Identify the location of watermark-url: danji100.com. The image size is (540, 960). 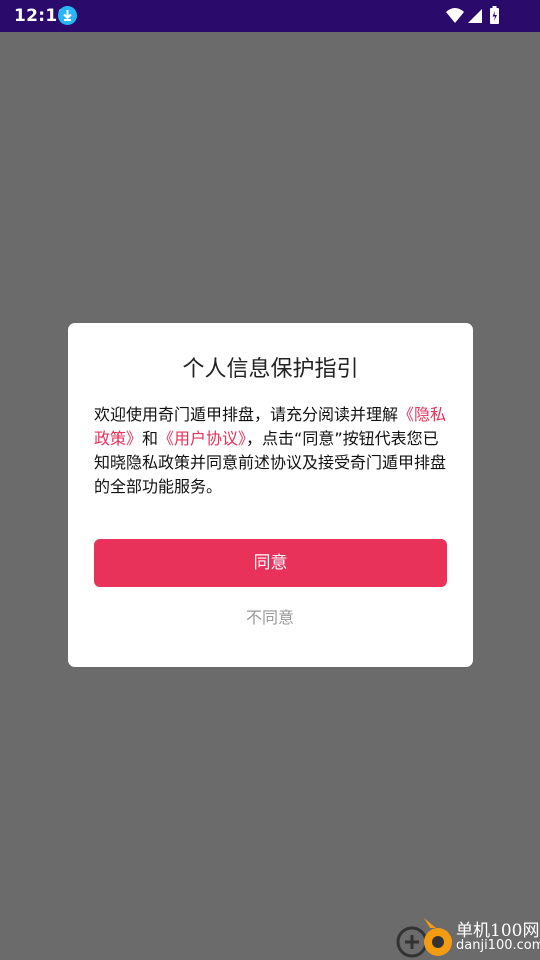
(498, 945).